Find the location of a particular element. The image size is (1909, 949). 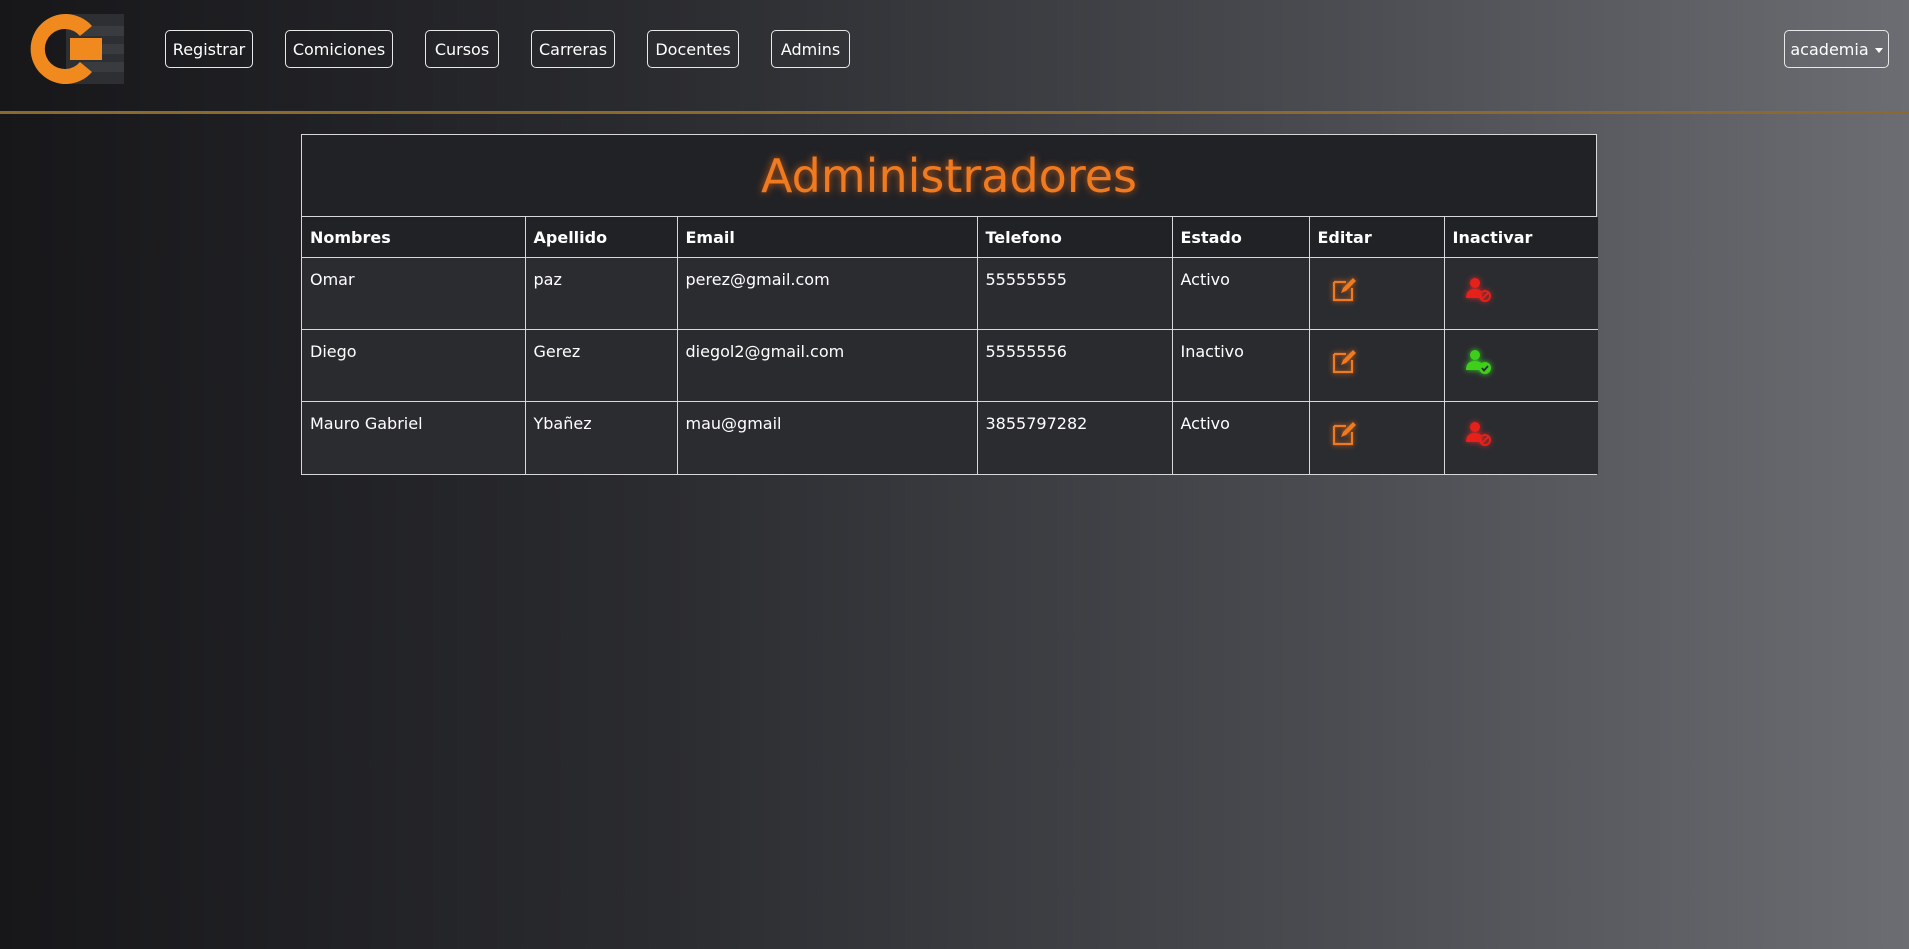

chevron-down-icon is located at coordinates (1878, 50).